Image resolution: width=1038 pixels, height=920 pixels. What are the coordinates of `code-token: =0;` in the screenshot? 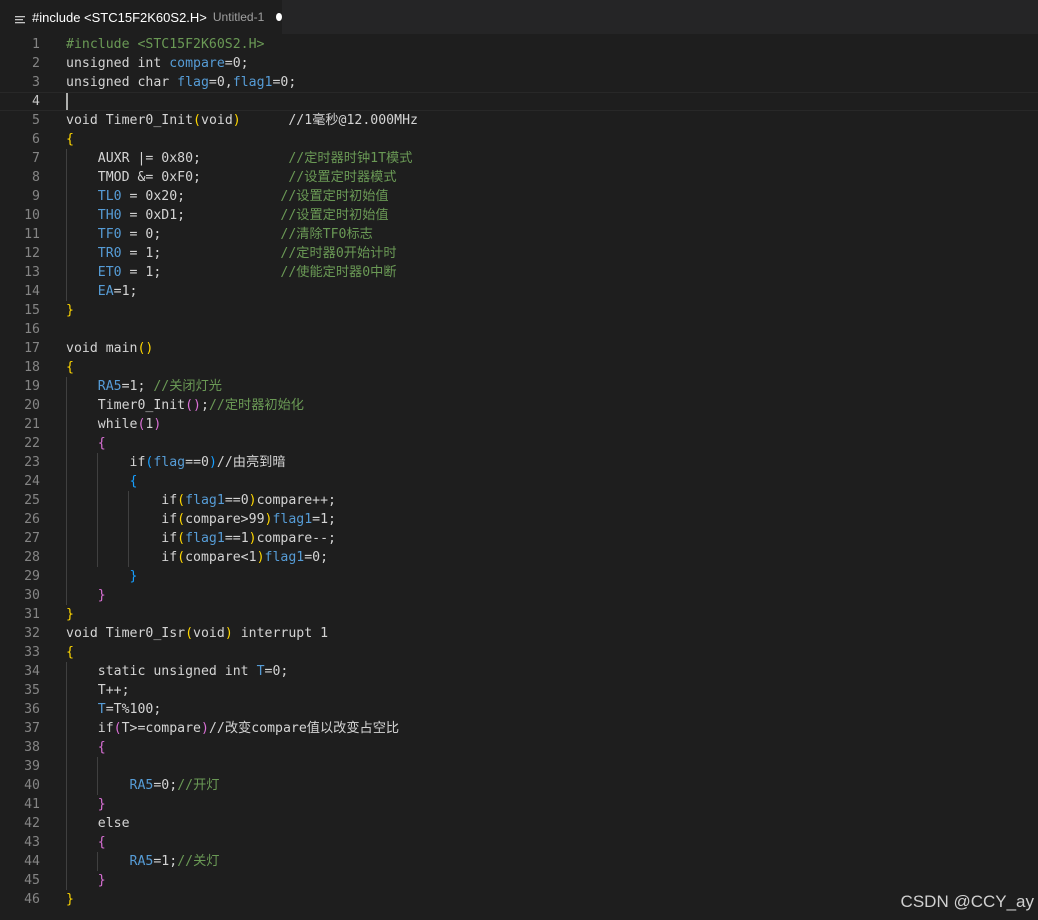 It's located at (284, 82).